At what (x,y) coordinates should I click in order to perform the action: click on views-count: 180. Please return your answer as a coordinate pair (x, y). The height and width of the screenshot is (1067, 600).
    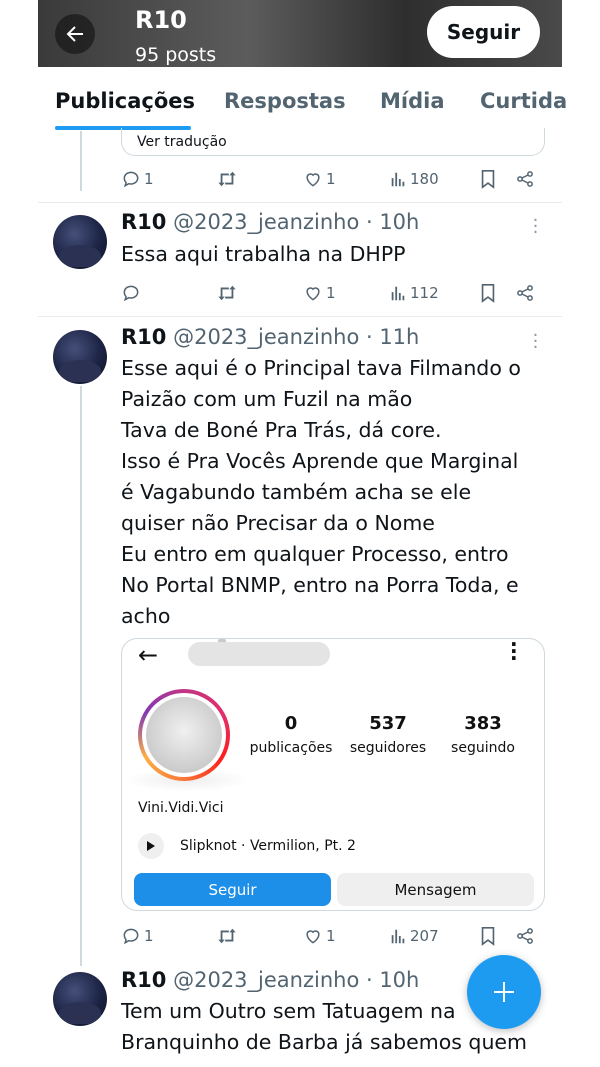
    Looking at the image, I should click on (424, 179).